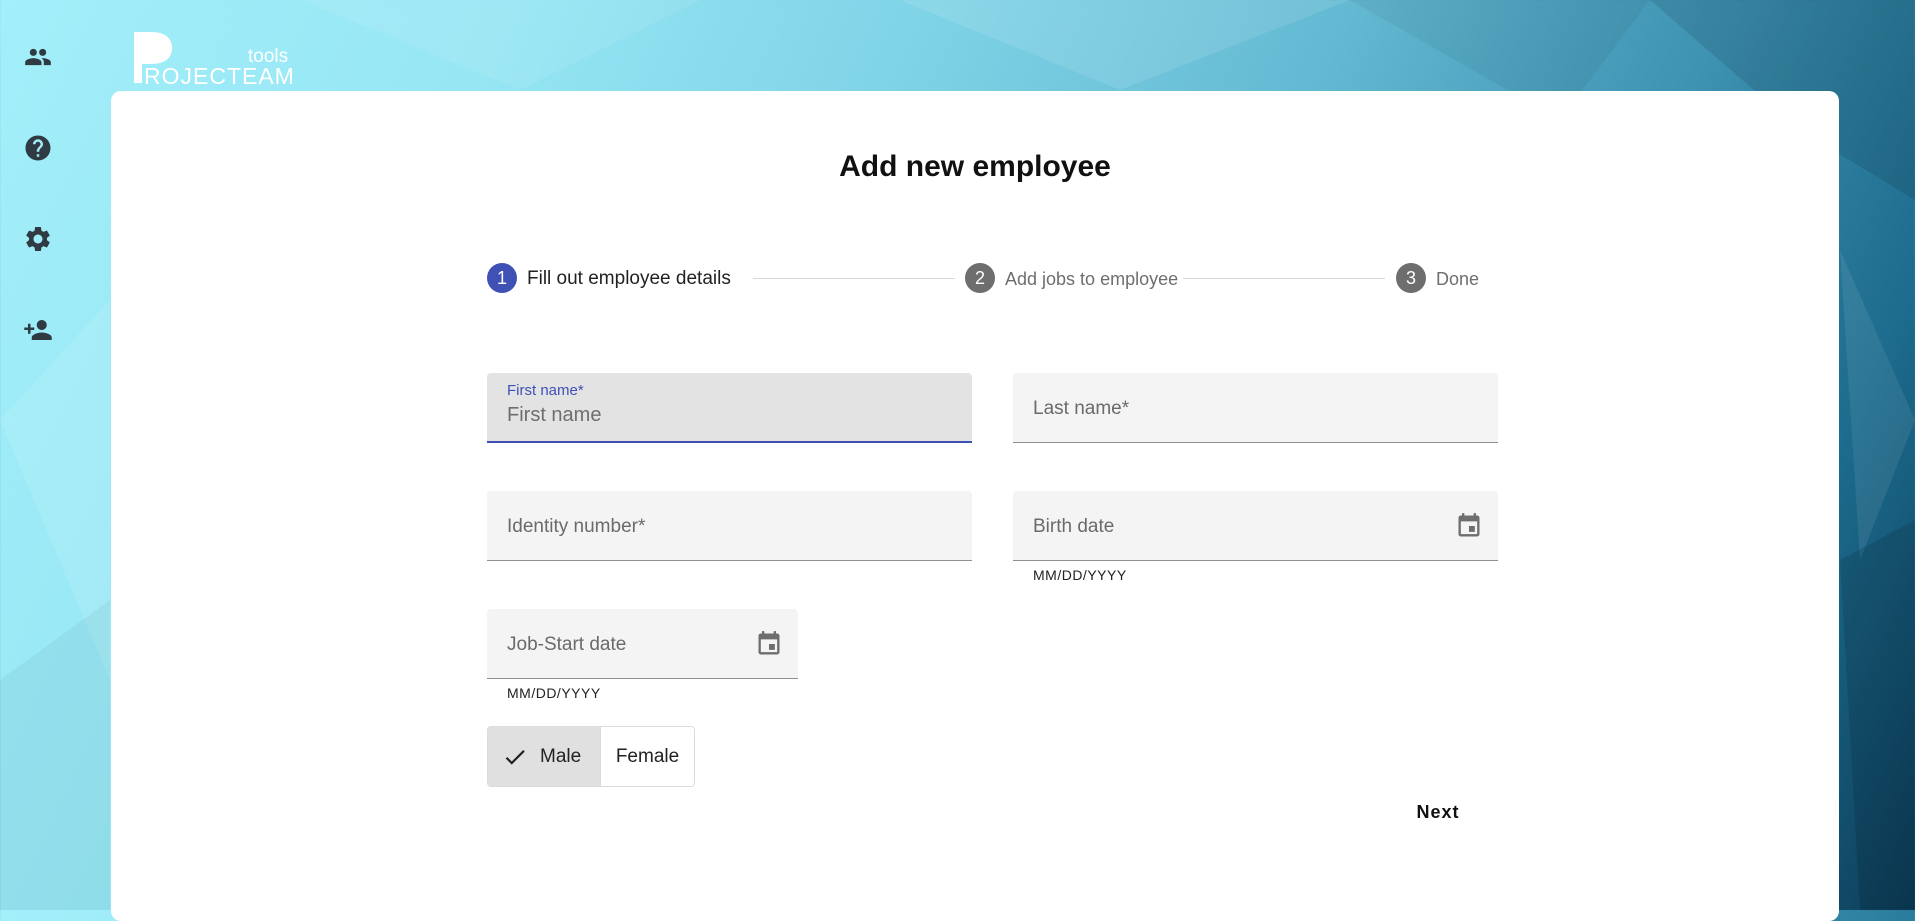 This screenshot has height=921, width=1915. I want to click on step-2-label: Add jobs to employee, so click(1091, 279).